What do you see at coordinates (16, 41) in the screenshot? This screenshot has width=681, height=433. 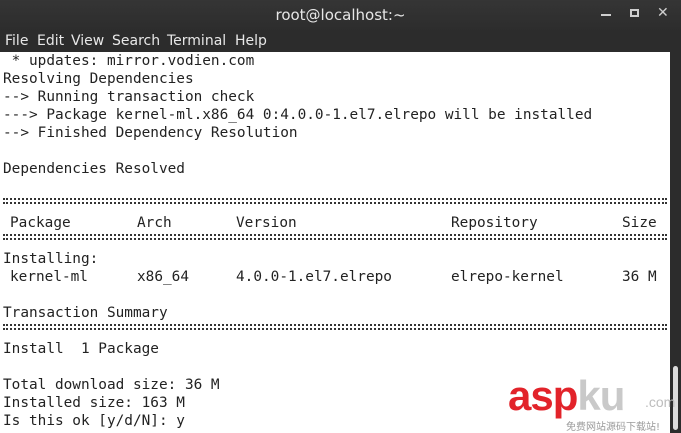 I see `menu-file: File` at bounding box center [16, 41].